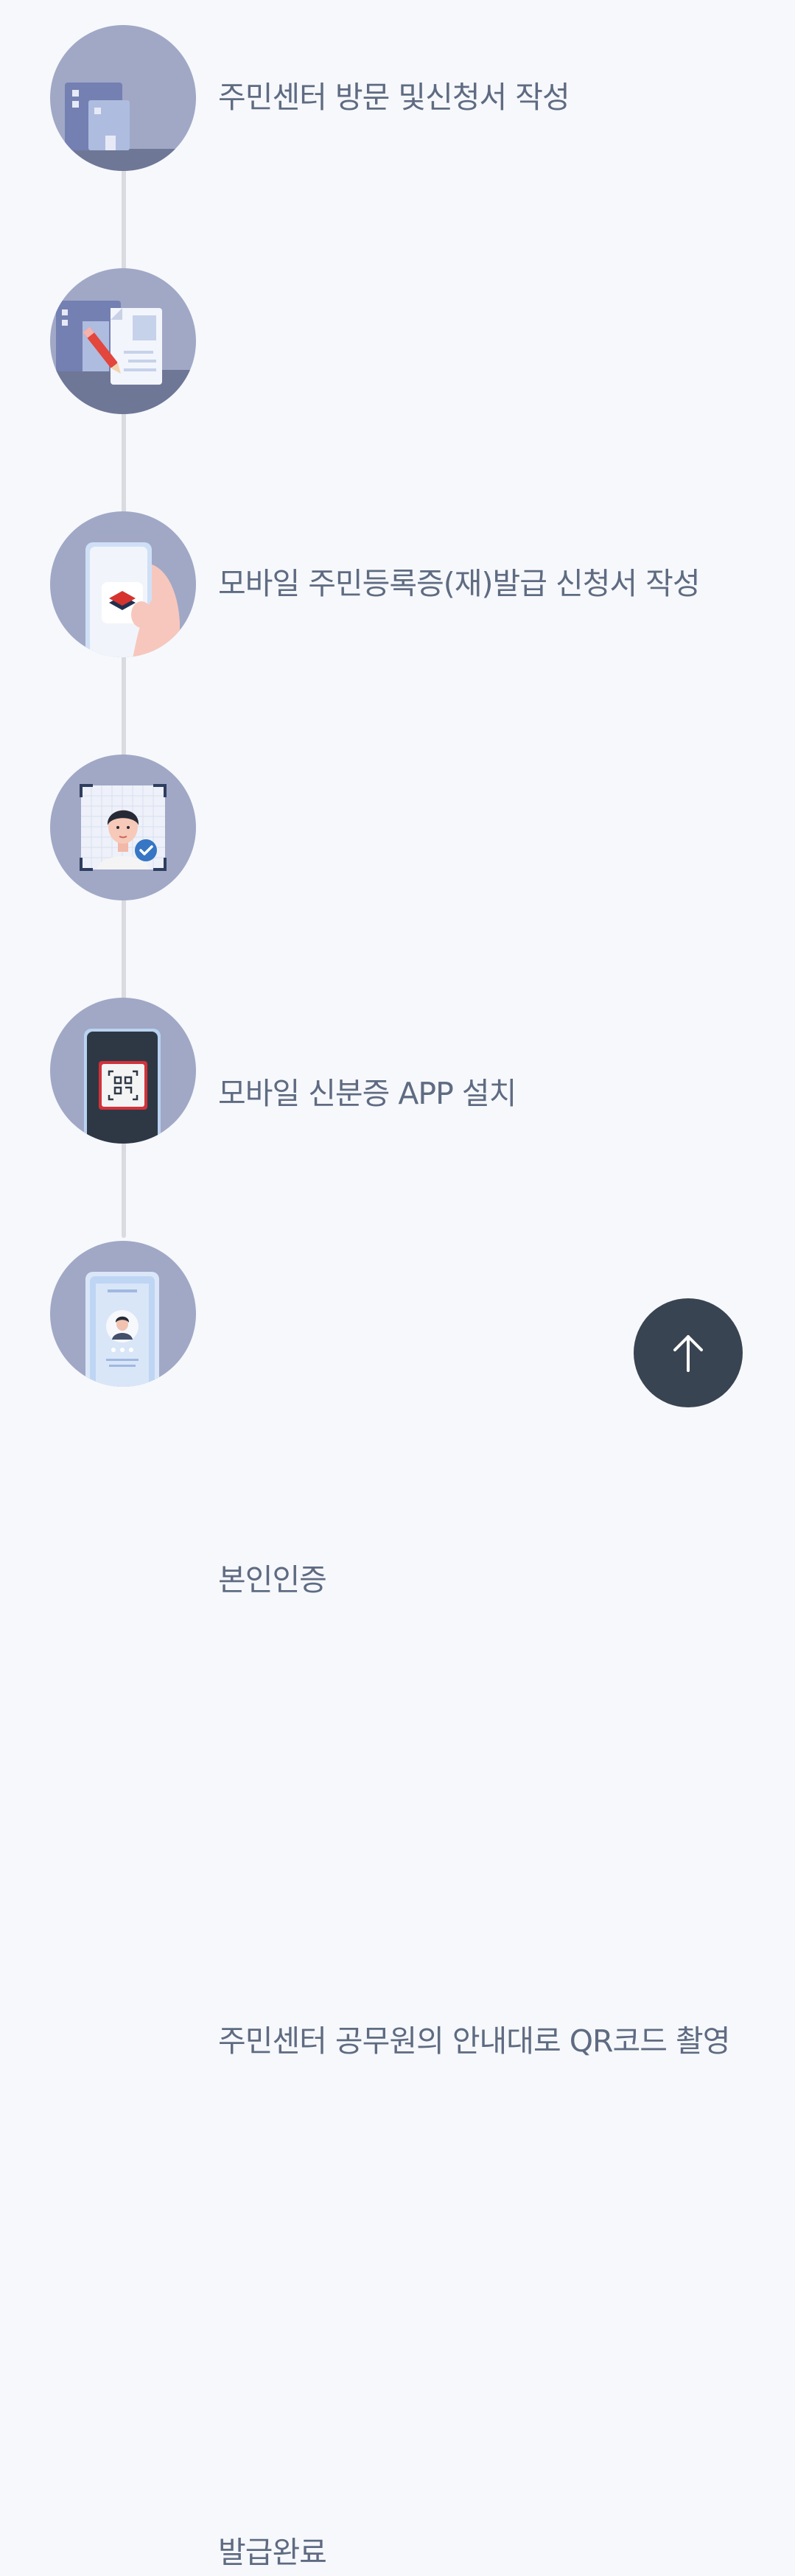 The height and width of the screenshot is (2576, 795). What do you see at coordinates (123, 1071) in the screenshot?
I see `qr-scan-icon` at bounding box center [123, 1071].